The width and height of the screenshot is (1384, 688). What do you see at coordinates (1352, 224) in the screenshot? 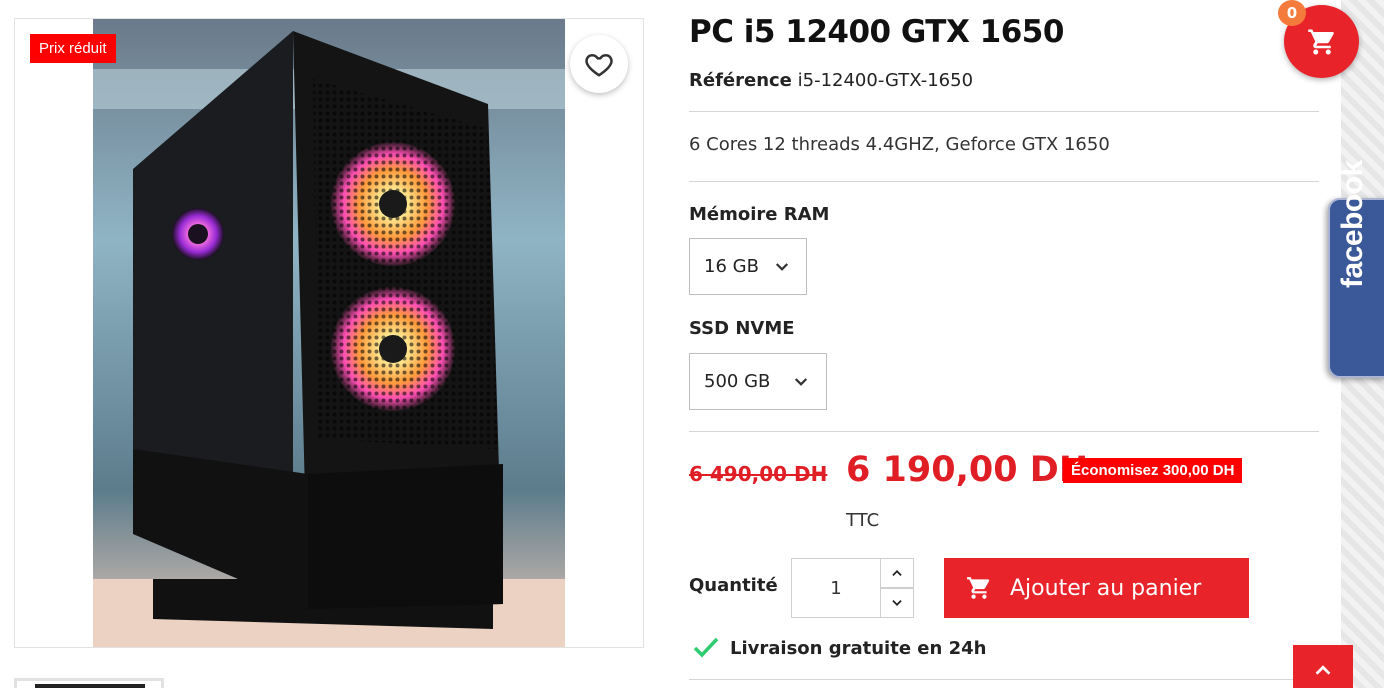
I see `facebook-label: facebook` at bounding box center [1352, 224].